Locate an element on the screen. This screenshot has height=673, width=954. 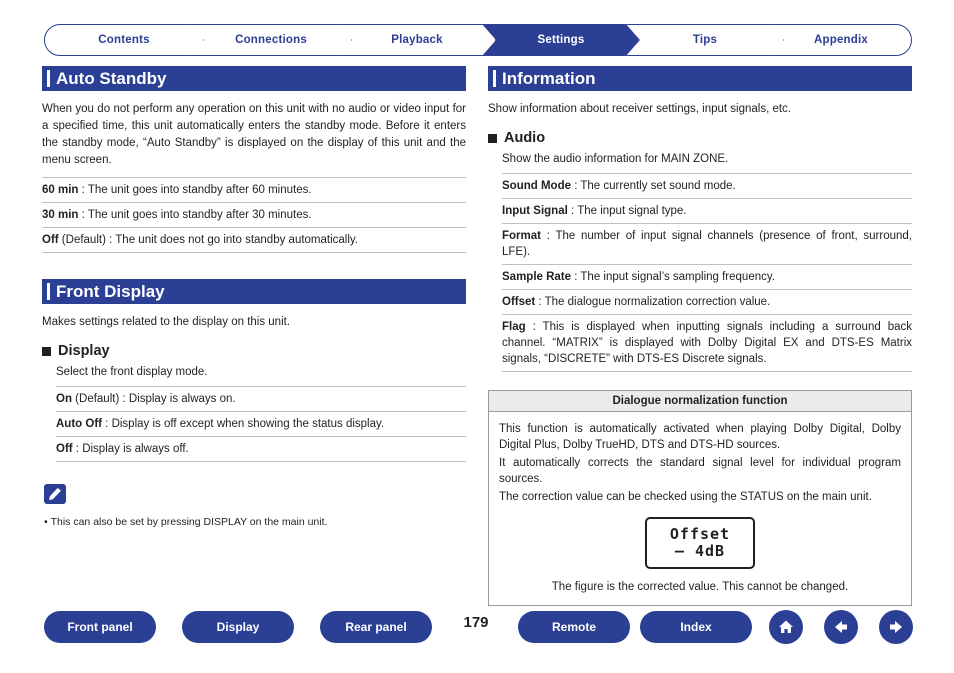
section-title: Auto Standby is located at coordinates (111, 78).